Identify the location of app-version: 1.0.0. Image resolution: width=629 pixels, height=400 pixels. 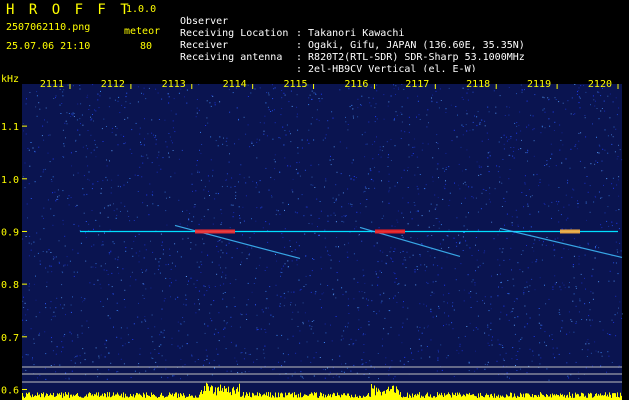
(141, 9).